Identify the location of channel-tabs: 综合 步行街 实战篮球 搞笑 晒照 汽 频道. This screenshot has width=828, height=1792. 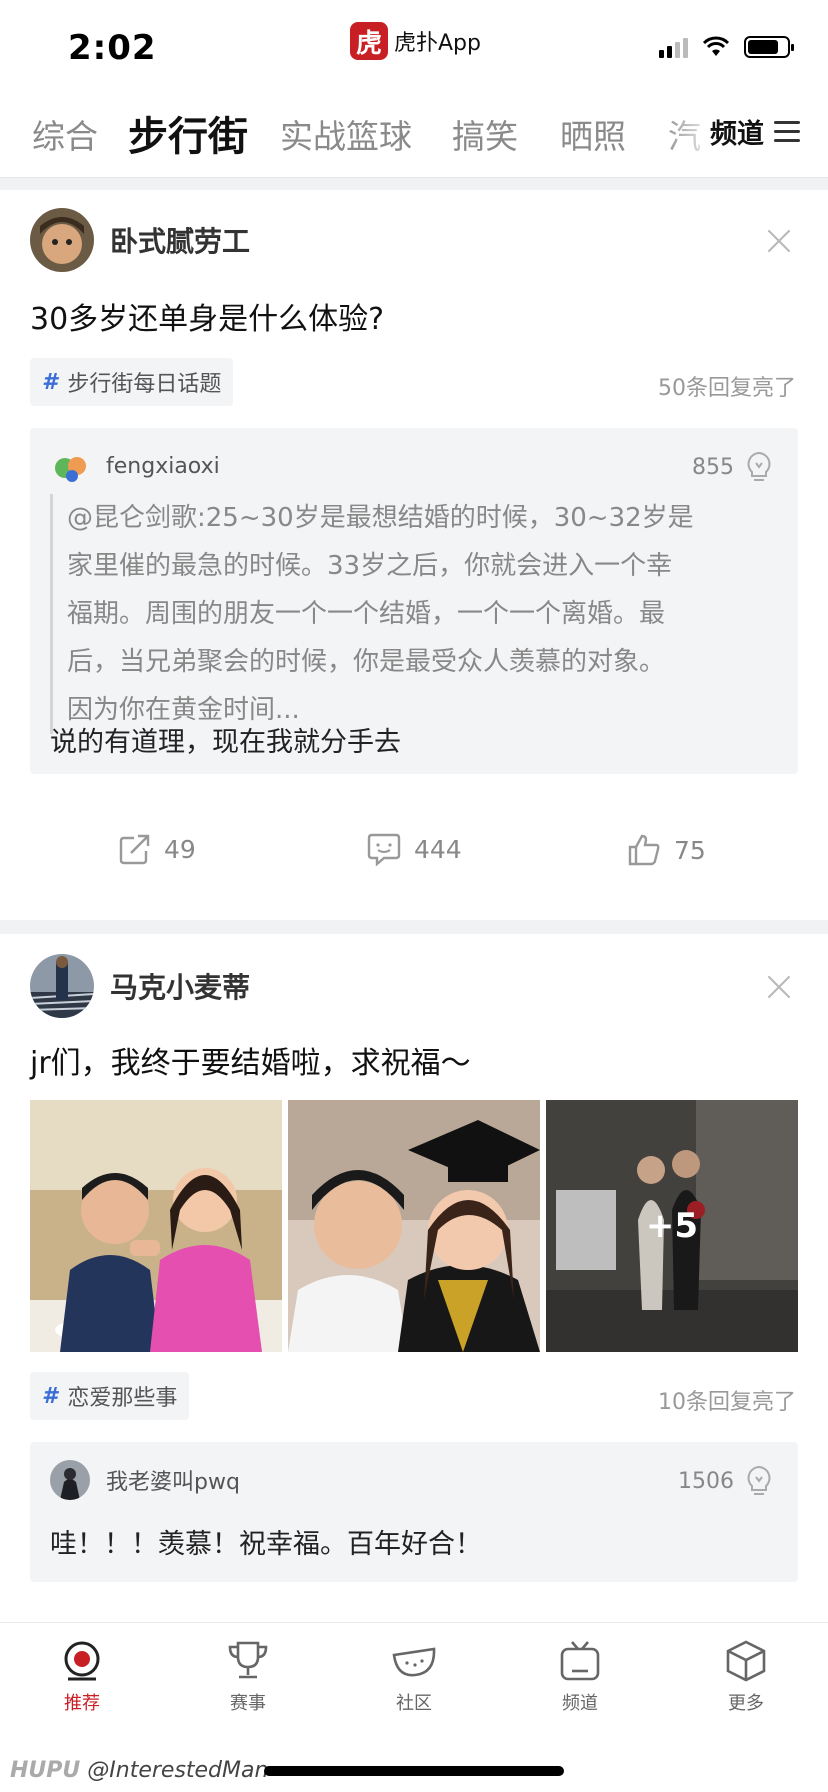
(414, 137).